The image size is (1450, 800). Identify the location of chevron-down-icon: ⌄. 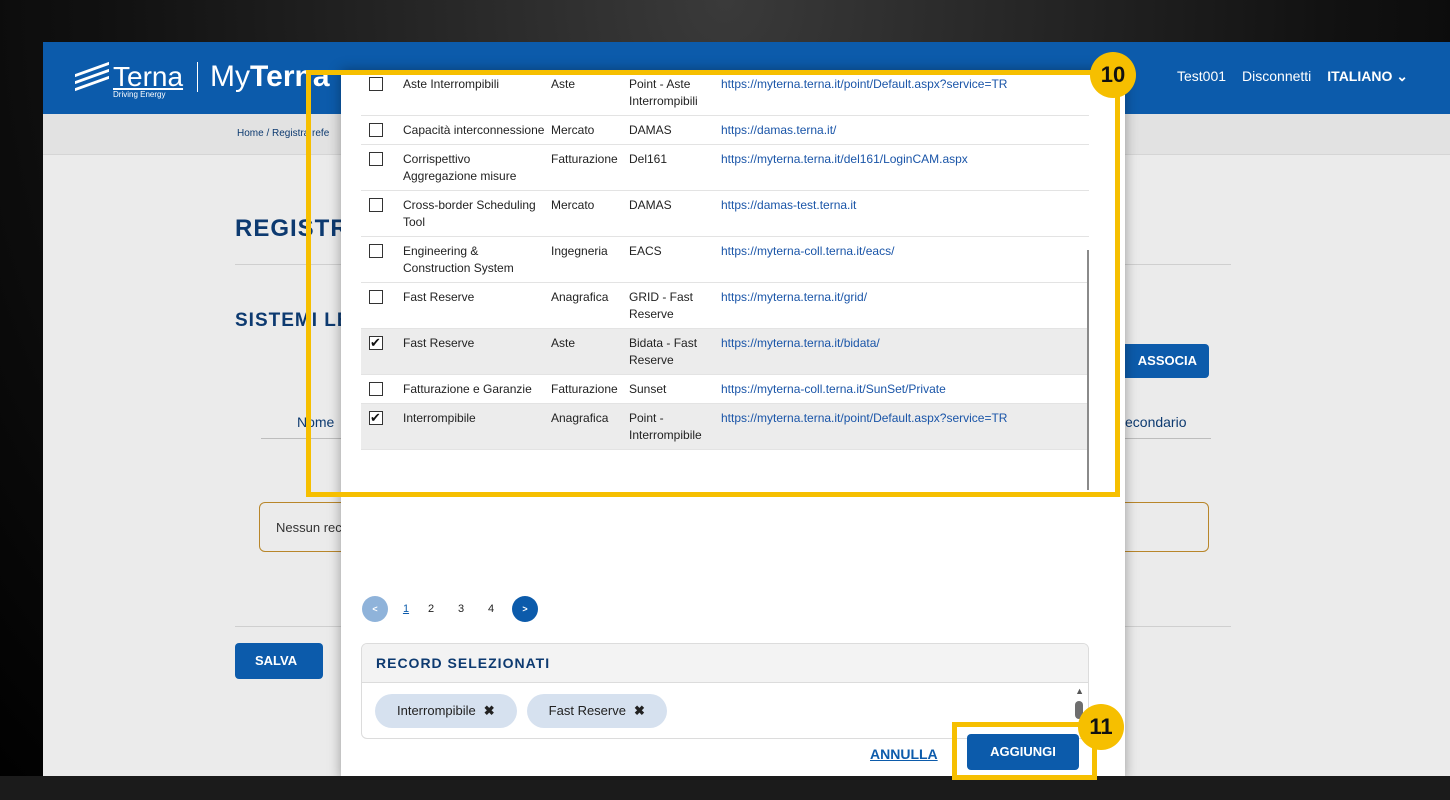
(1402, 76).